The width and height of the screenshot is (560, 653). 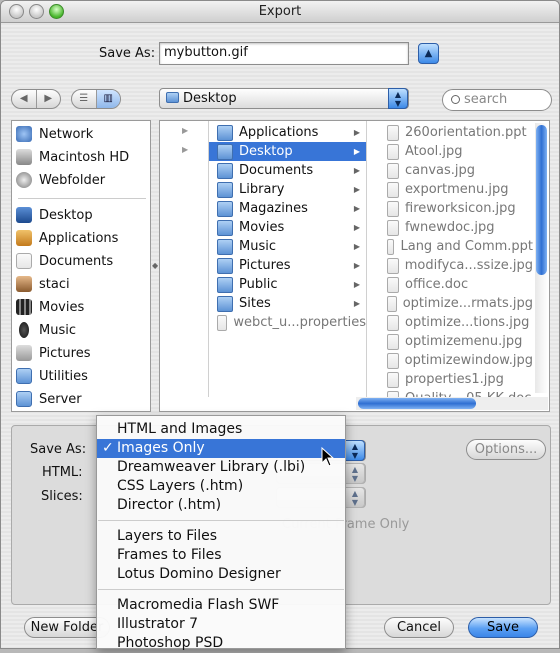 I want to click on row-label: Public, so click(x=258, y=284).